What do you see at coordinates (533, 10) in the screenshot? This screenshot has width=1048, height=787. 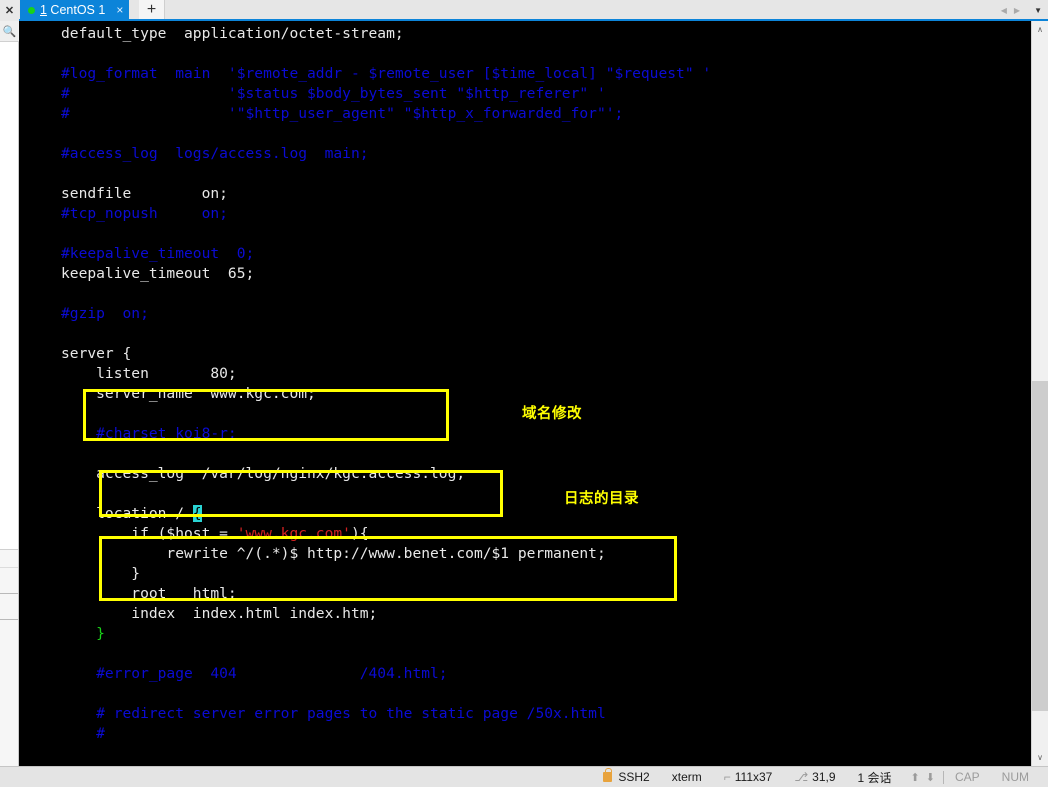 I see `tab-bar: 1 CentOS 1 × + ◀ ▶ ▼` at bounding box center [533, 10].